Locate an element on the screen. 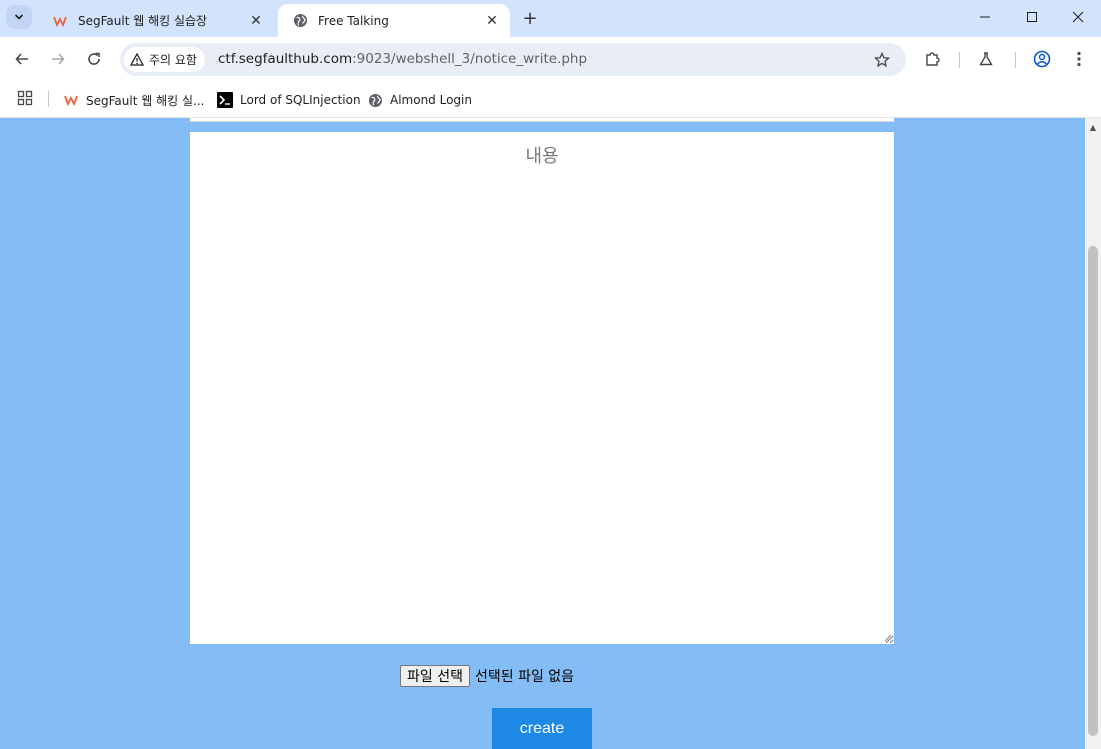 This screenshot has height=749, width=1101. menu-button is located at coordinates (1079, 59).